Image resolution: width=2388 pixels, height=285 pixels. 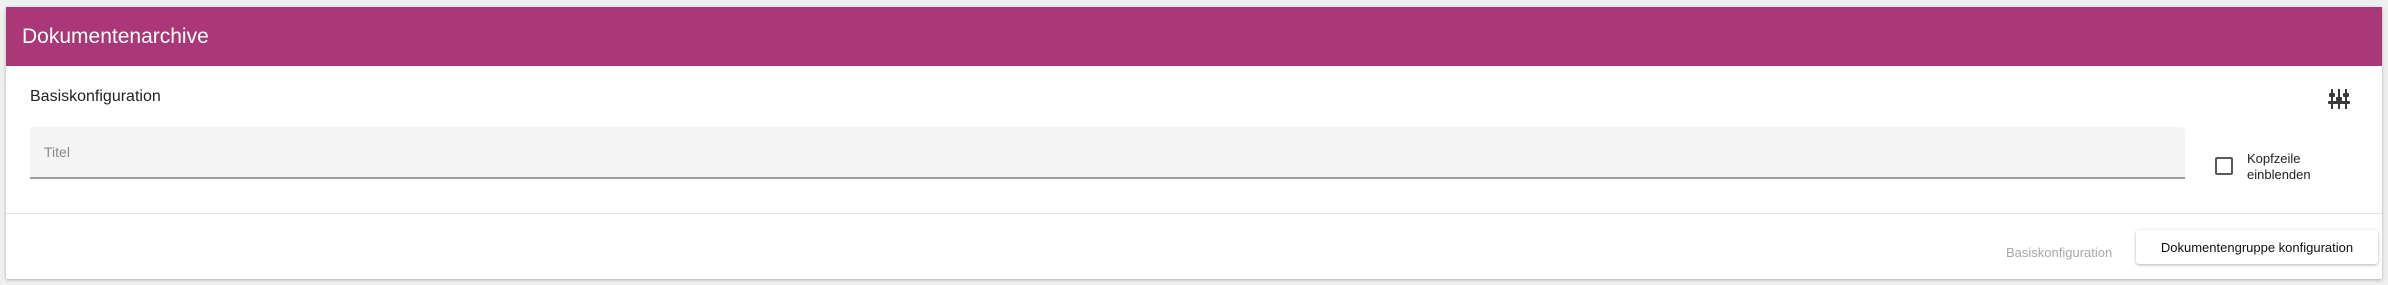 I want to click on section-title: Basiskonfiguration, so click(x=95, y=96).